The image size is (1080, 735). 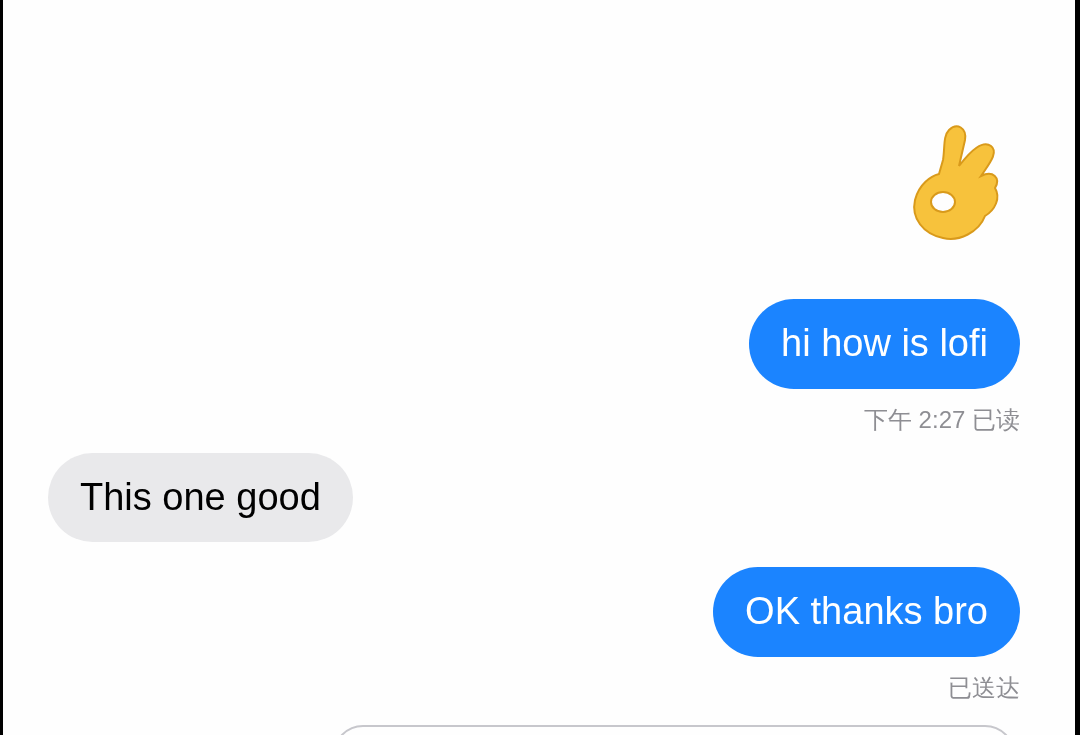 What do you see at coordinates (200, 497) in the screenshot?
I see `received-message: This one good` at bounding box center [200, 497].